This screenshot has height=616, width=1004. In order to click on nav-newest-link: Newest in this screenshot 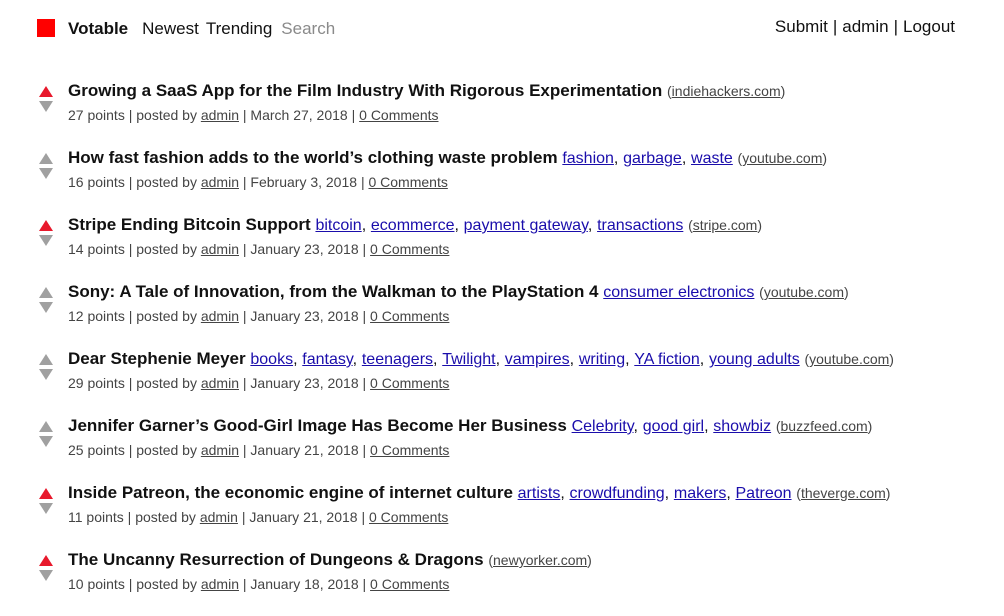, I will do `click(170, 29)`.